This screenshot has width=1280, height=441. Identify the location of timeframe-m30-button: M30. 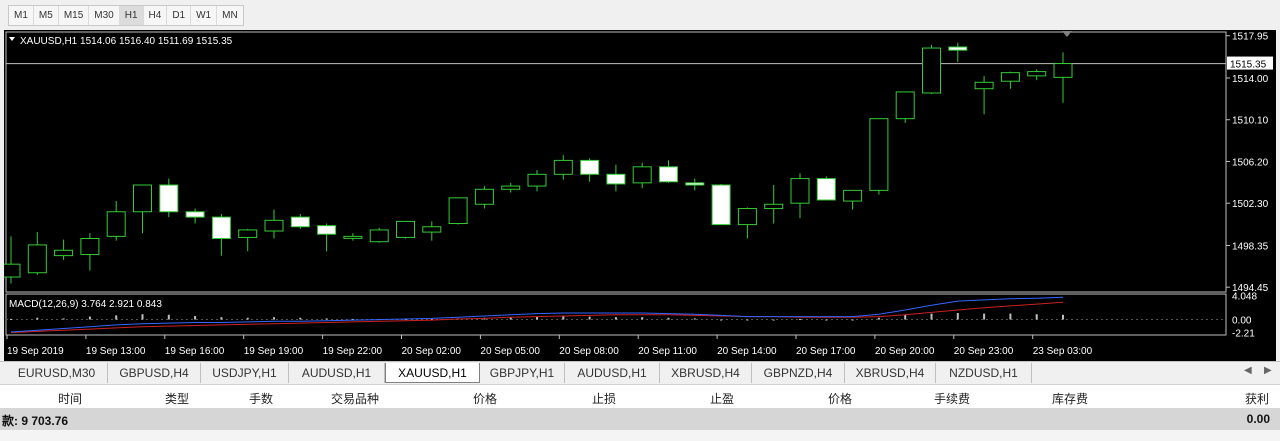
(104, 15).